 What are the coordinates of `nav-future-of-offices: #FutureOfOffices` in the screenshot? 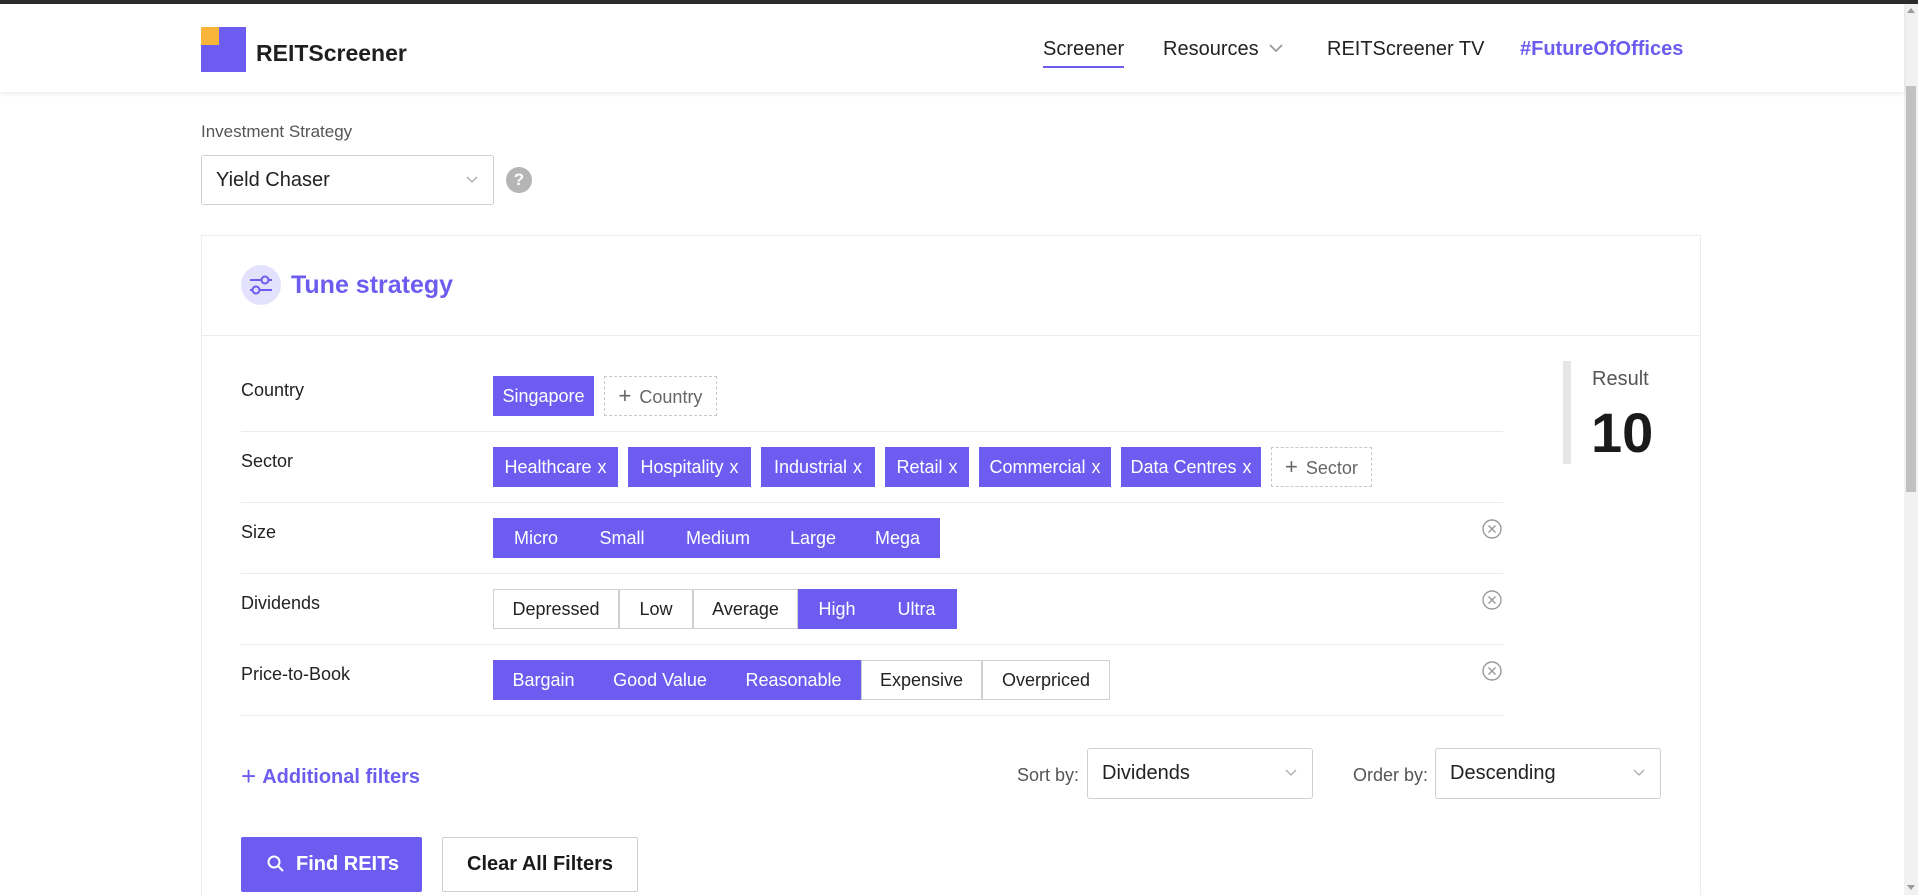 It's located at (1601, 49).